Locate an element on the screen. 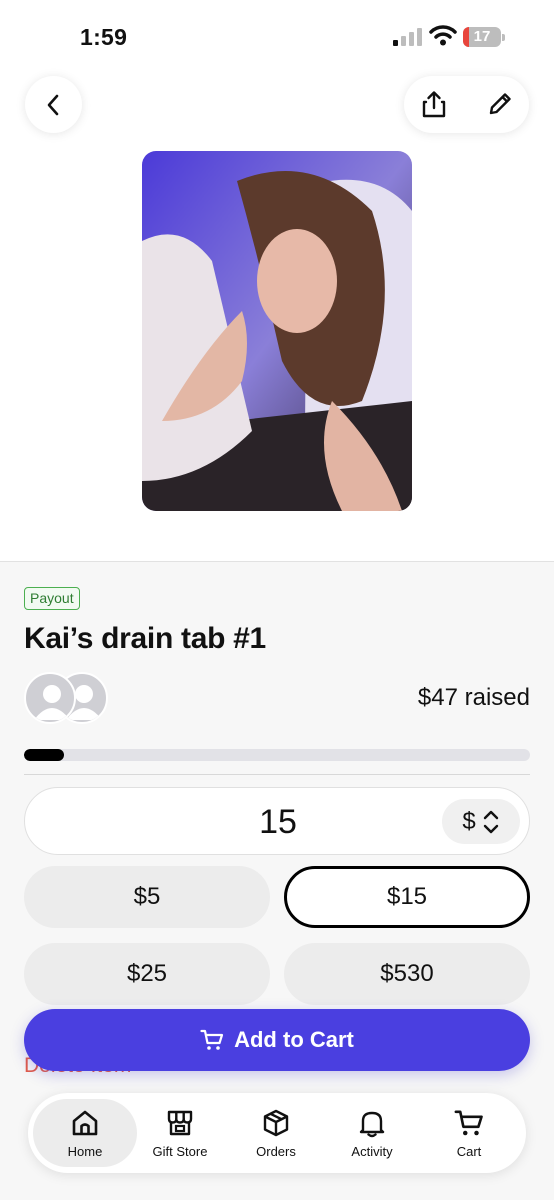  bottom-tab-bar: Home Gift Store Orders Activity Cart is located at coordinates (277, 1133).